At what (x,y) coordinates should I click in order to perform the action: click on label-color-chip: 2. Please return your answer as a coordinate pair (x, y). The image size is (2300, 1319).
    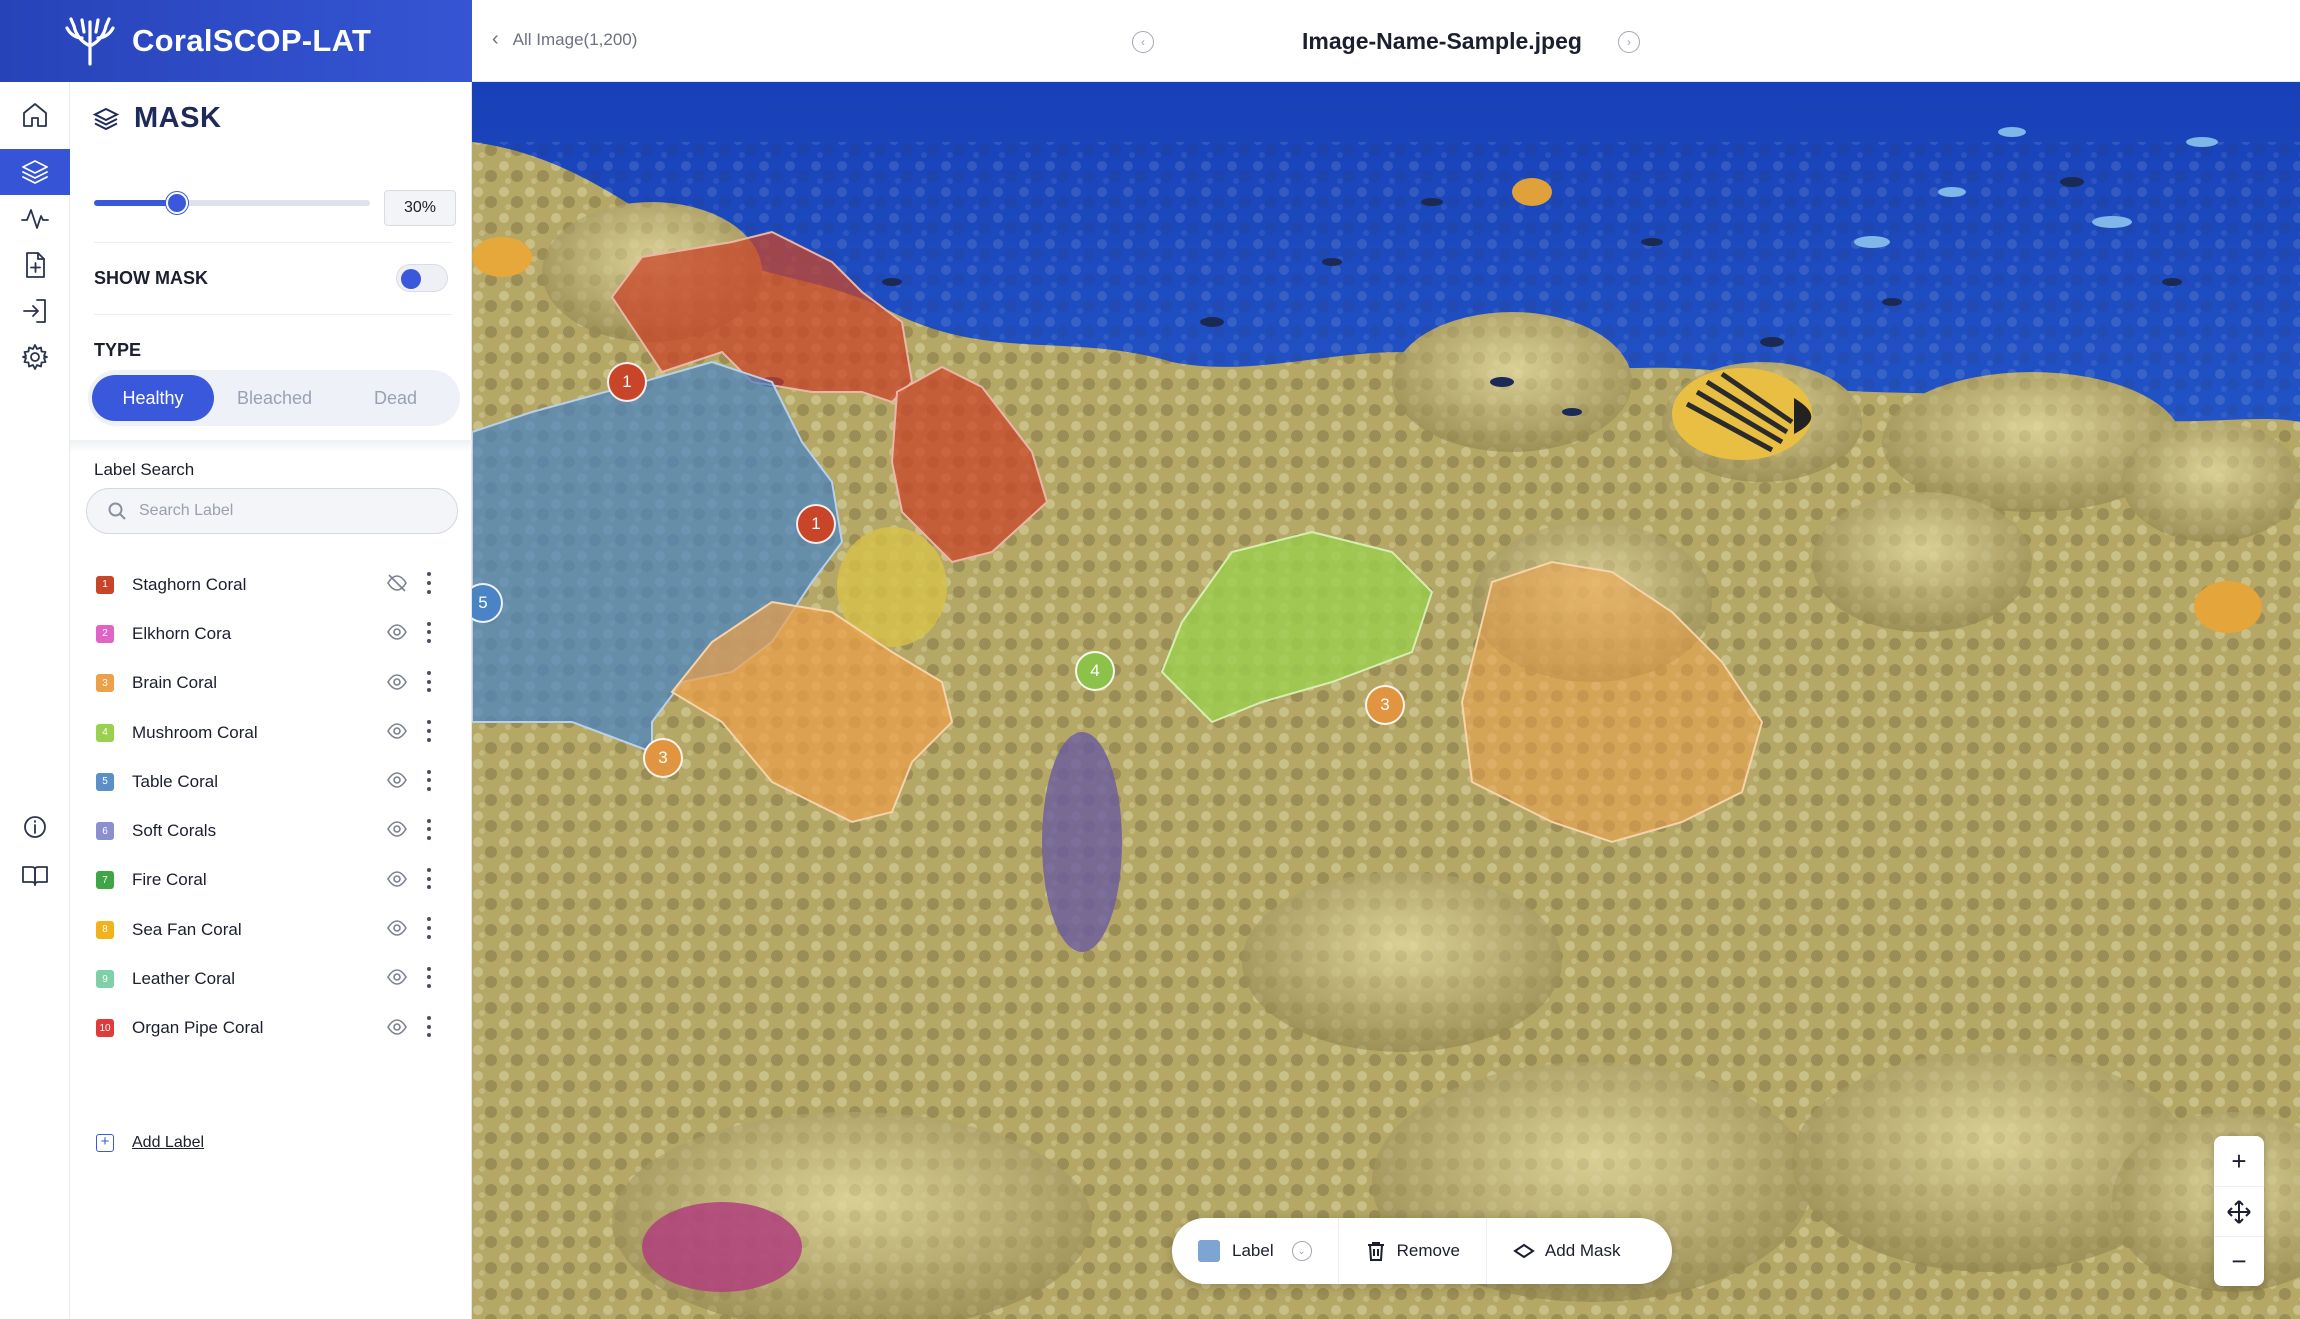
    Looking at the image, I should click on (105, 633).